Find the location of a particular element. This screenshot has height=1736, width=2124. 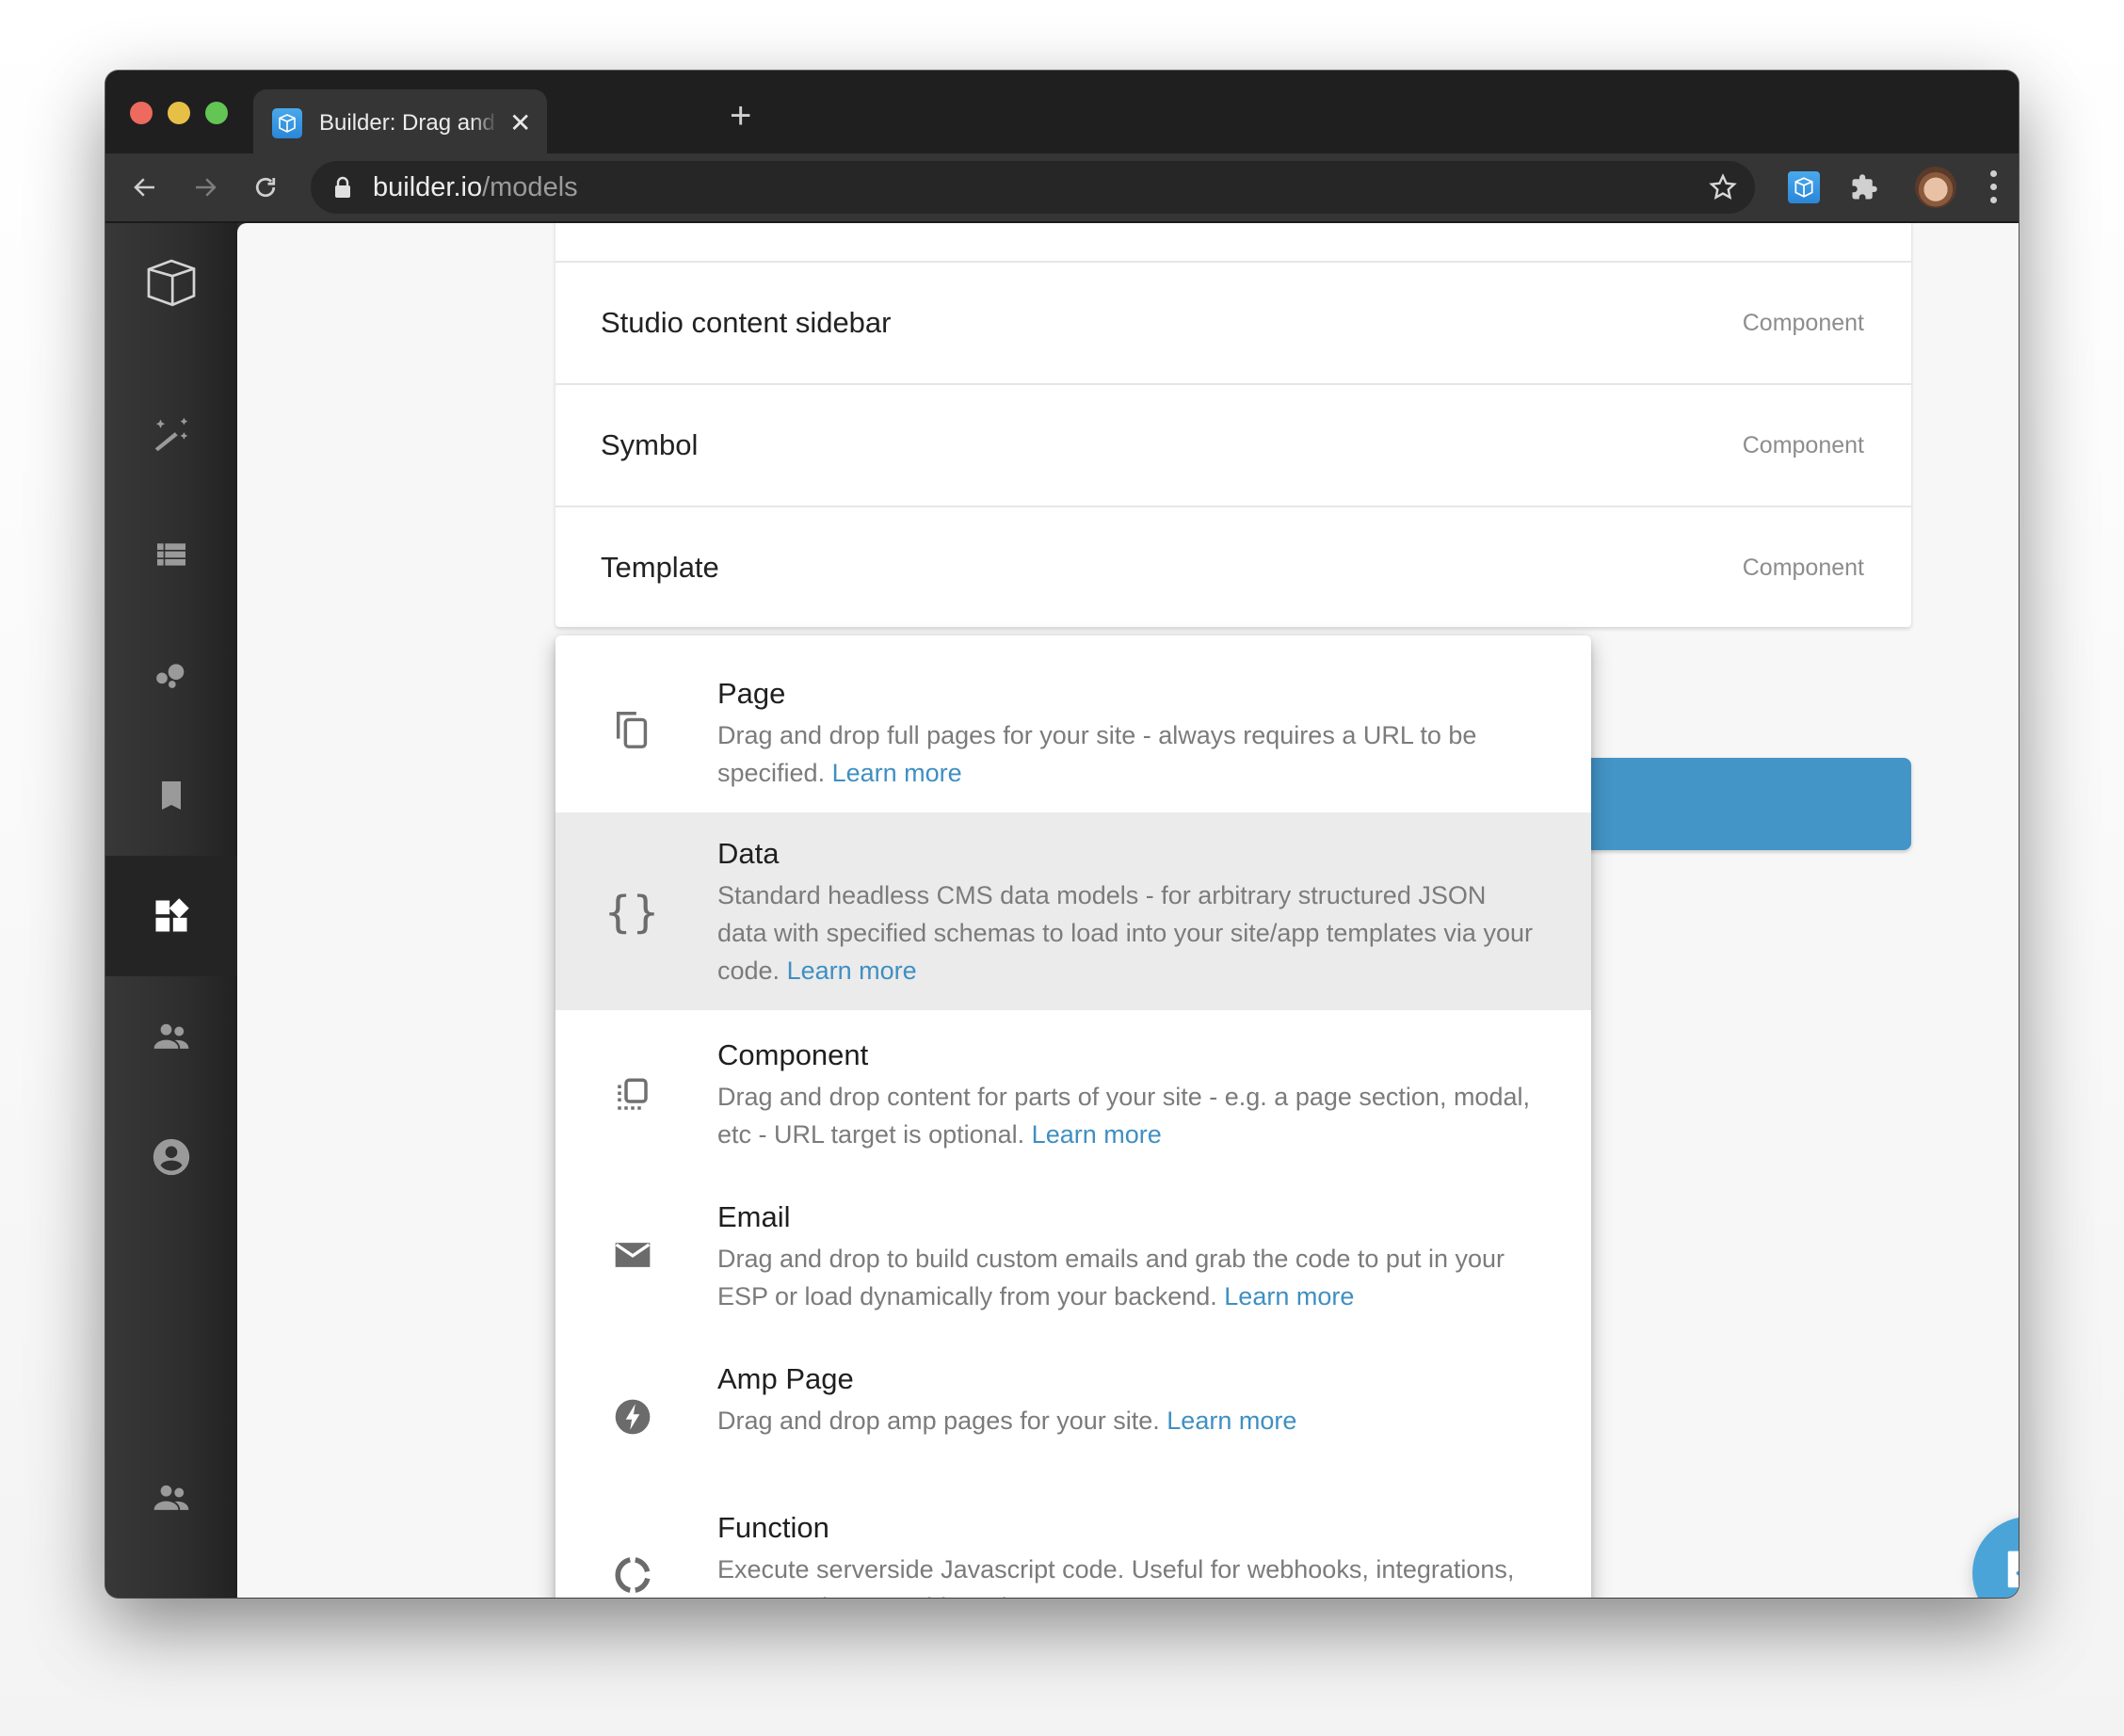

sidebar-item-insights is located at coordinates (171, 675).